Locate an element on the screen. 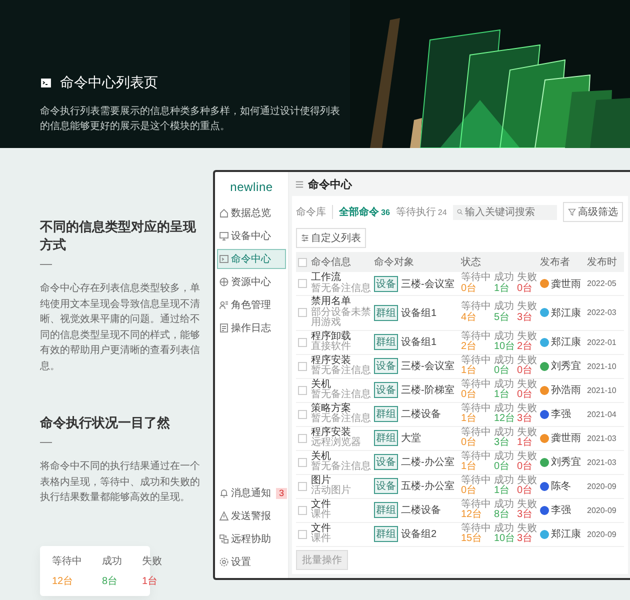 This screenshot has height=600, width=630. publish-time: 2022-05 is located at coordinates (602, 283).